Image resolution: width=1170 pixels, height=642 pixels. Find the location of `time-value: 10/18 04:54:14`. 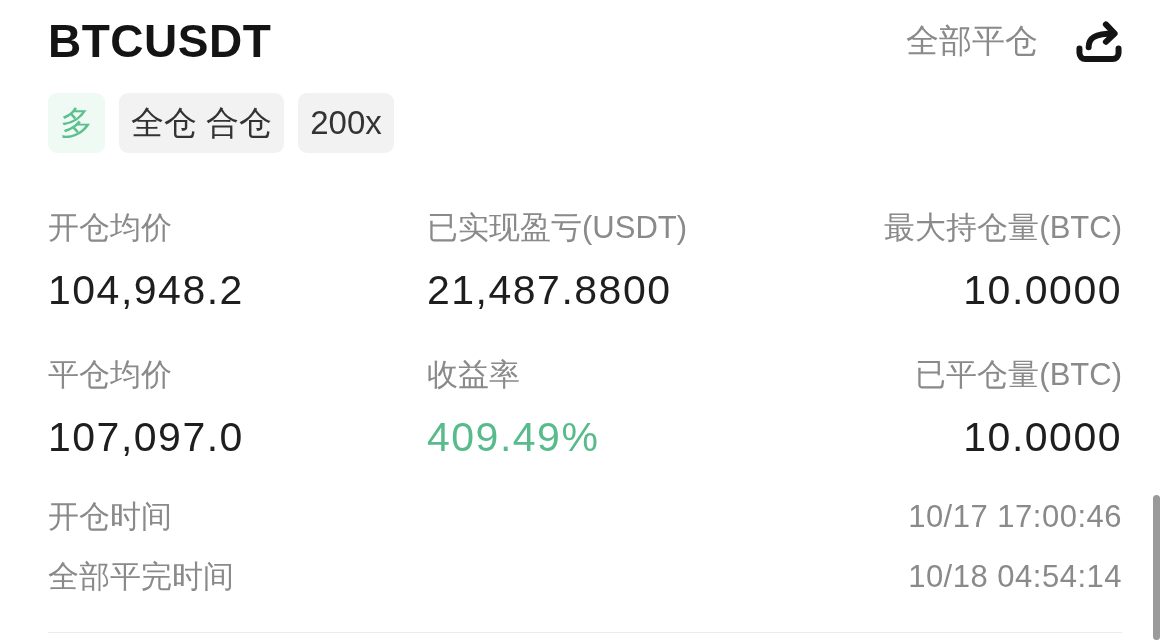

time-value: 10/18 04:54:14 is located at coordinates (1015, 577).